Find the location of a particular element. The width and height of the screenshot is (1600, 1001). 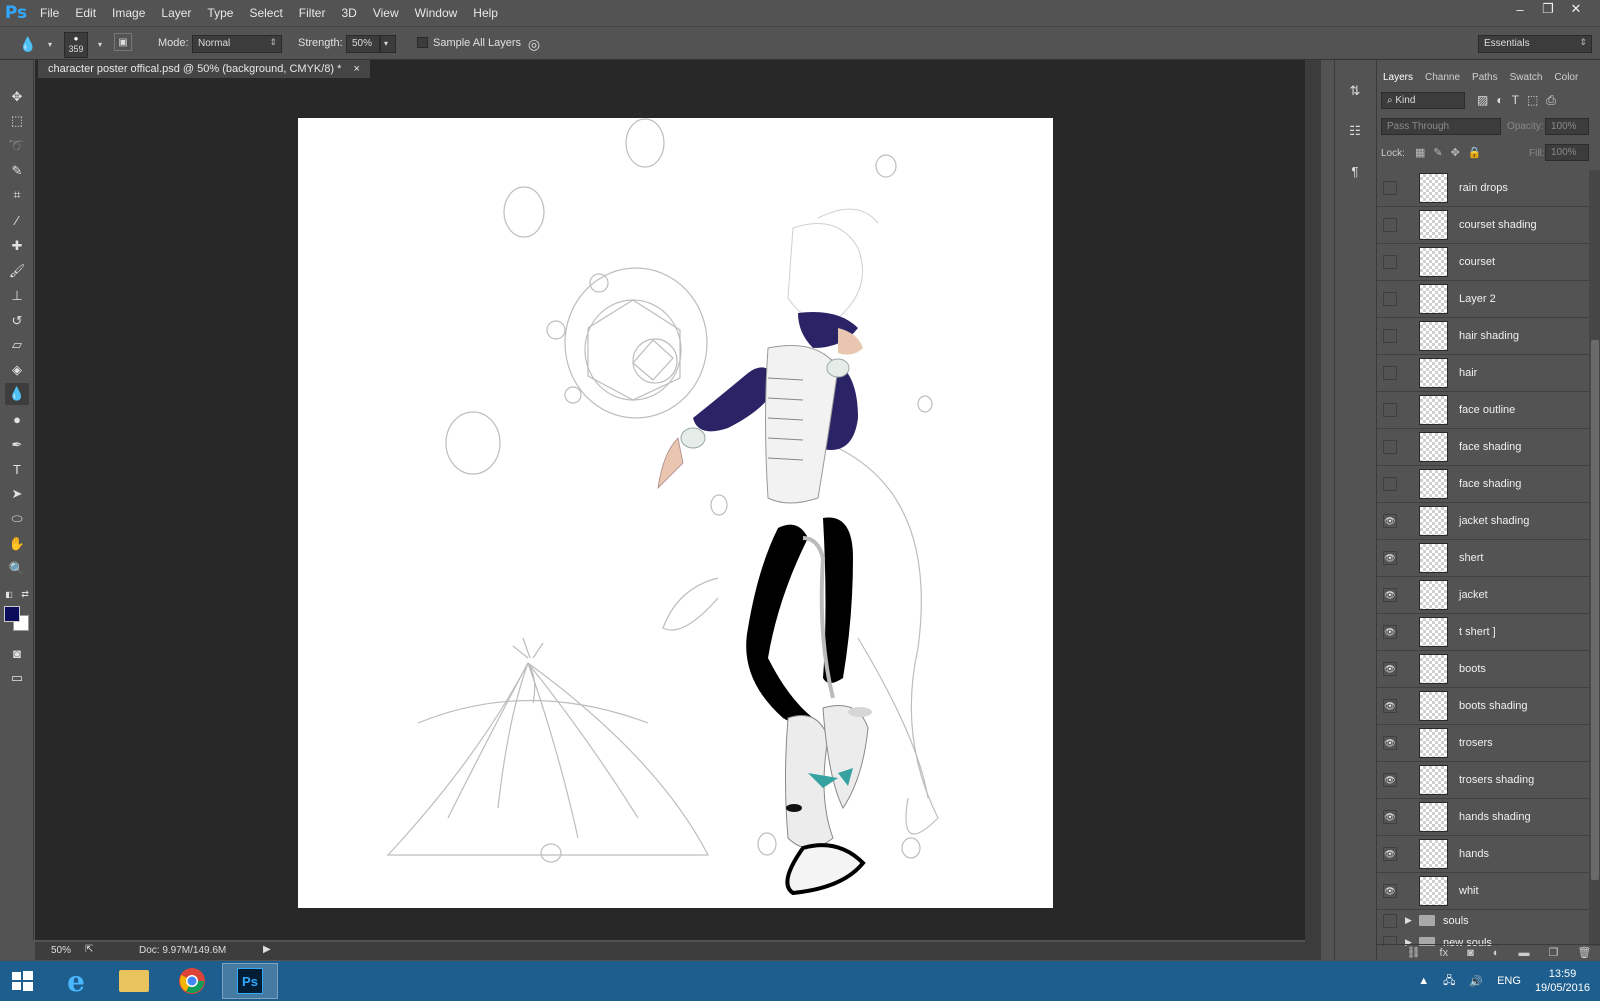

layer-row: courset shading is located at coordinates (1483, 225).